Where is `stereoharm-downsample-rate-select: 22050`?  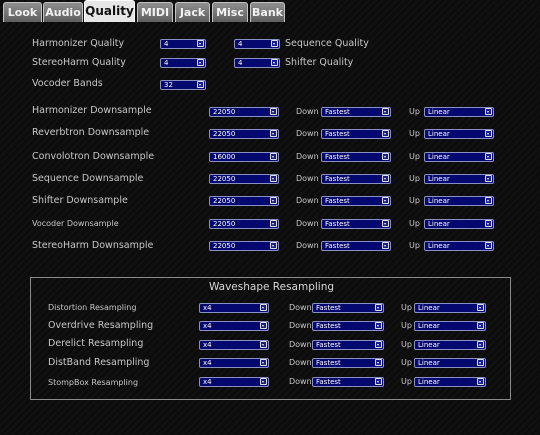 stereoharm-downsample-rate-select: 22050 is located at coordinates (244, 246).